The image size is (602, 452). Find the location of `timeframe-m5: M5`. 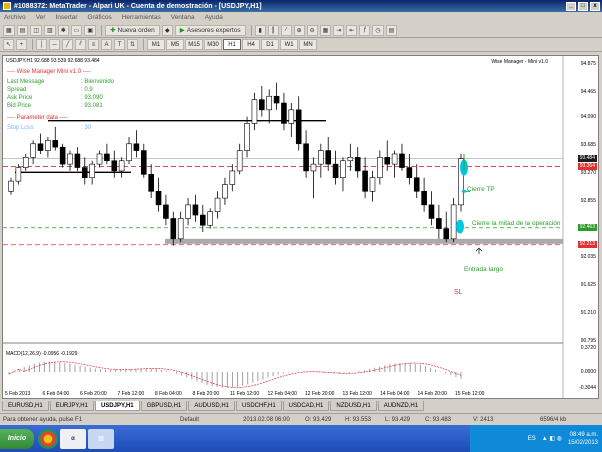

timeframe-m5: M5 is located at coordinates (175, 44).